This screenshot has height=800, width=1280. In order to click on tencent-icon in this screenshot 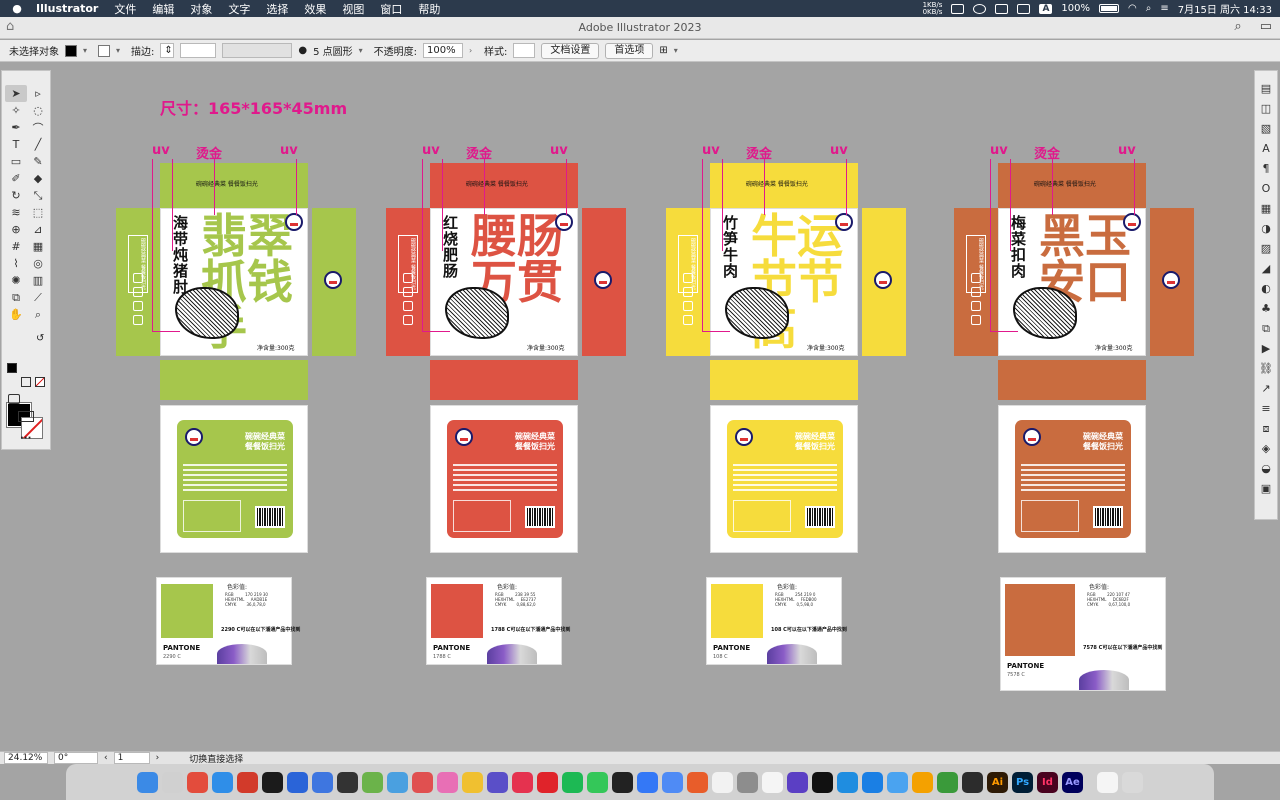, I will do `click(672, 782)`.